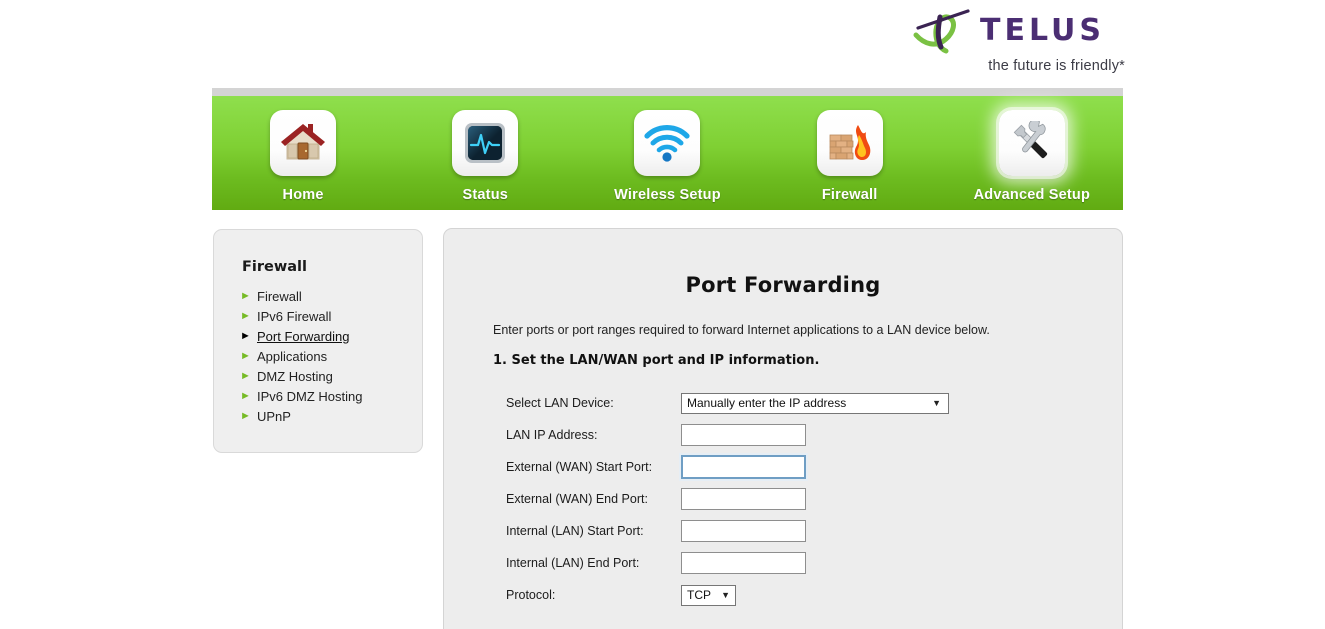 The width and height of the screenshot is (1325, 629). Describe the element at coordinates (274, 267) in the screenshot. I see `sidebar-title: Firewall` at that location.